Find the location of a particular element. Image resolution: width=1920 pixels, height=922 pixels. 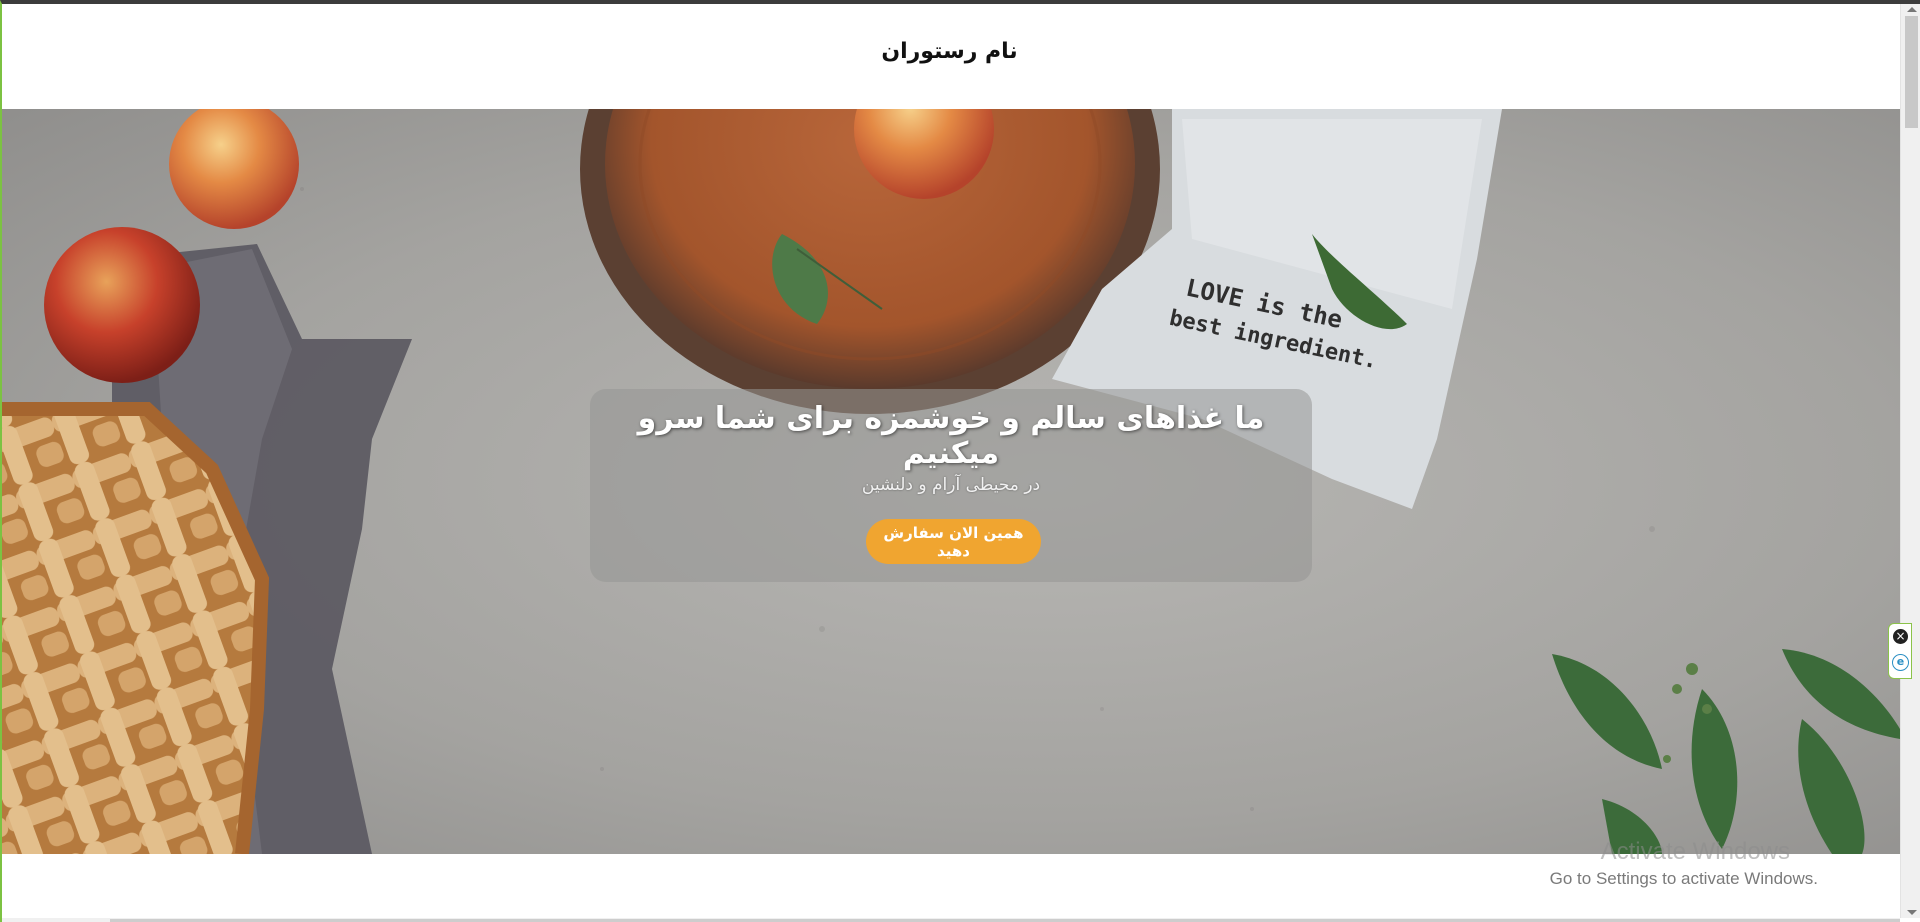

site-header: نام رستوران is located at coordinates (951, 56).